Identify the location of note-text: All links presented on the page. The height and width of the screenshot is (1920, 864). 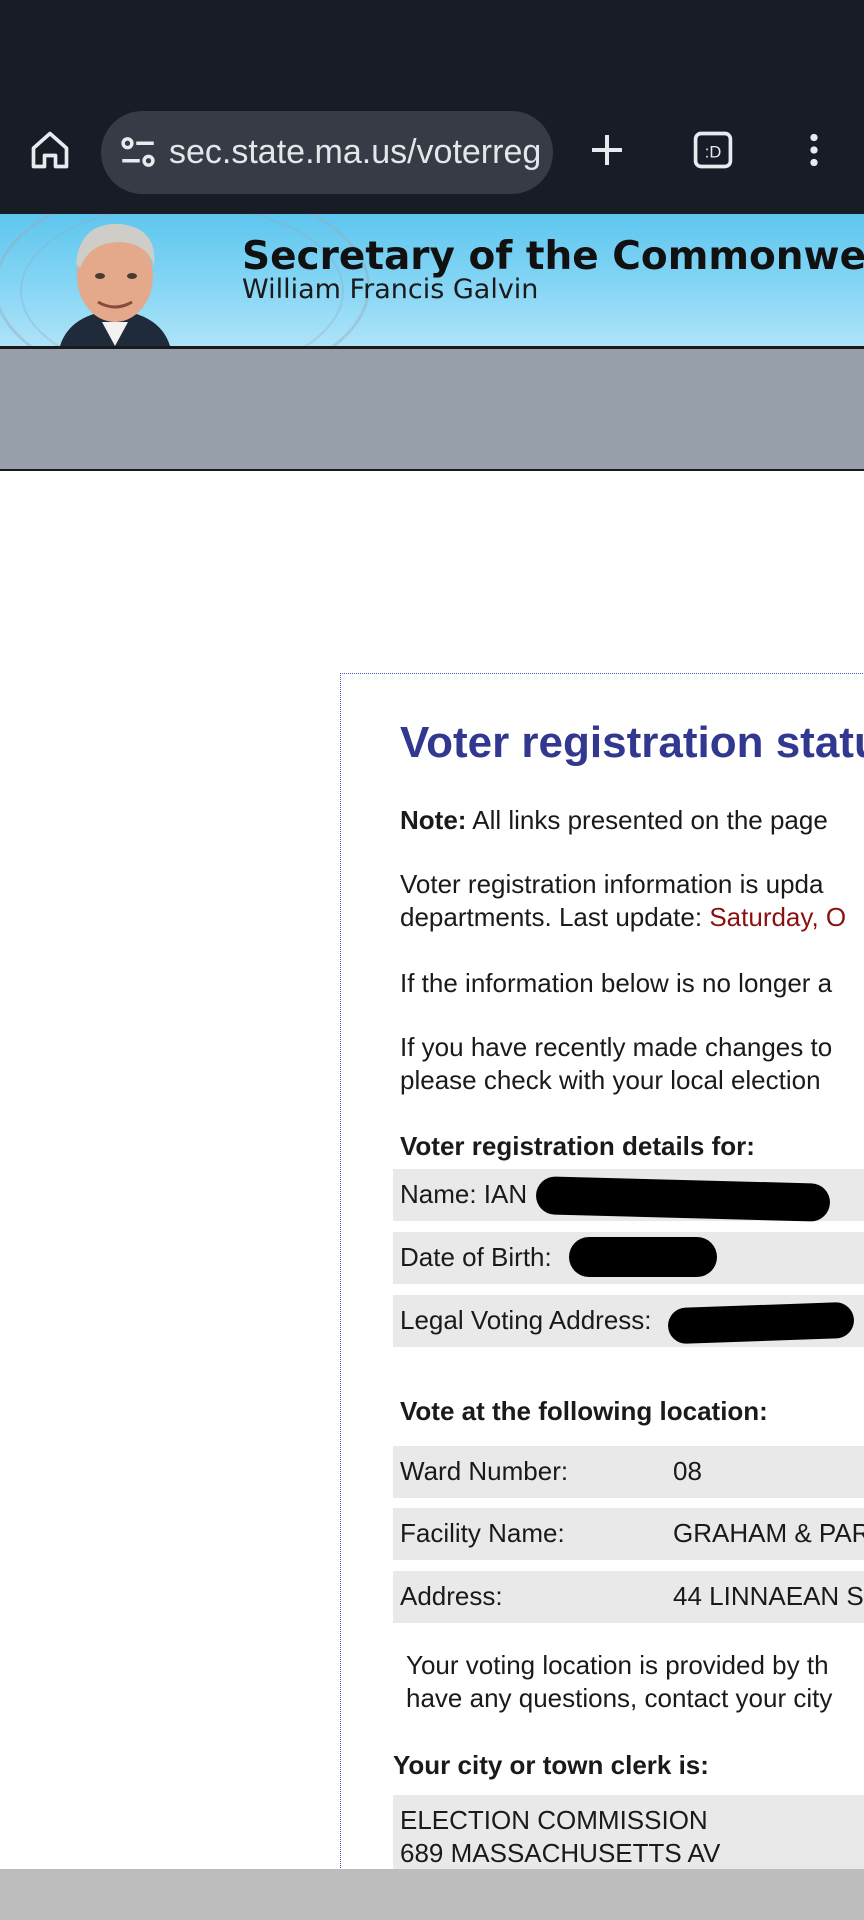
(650, 820).